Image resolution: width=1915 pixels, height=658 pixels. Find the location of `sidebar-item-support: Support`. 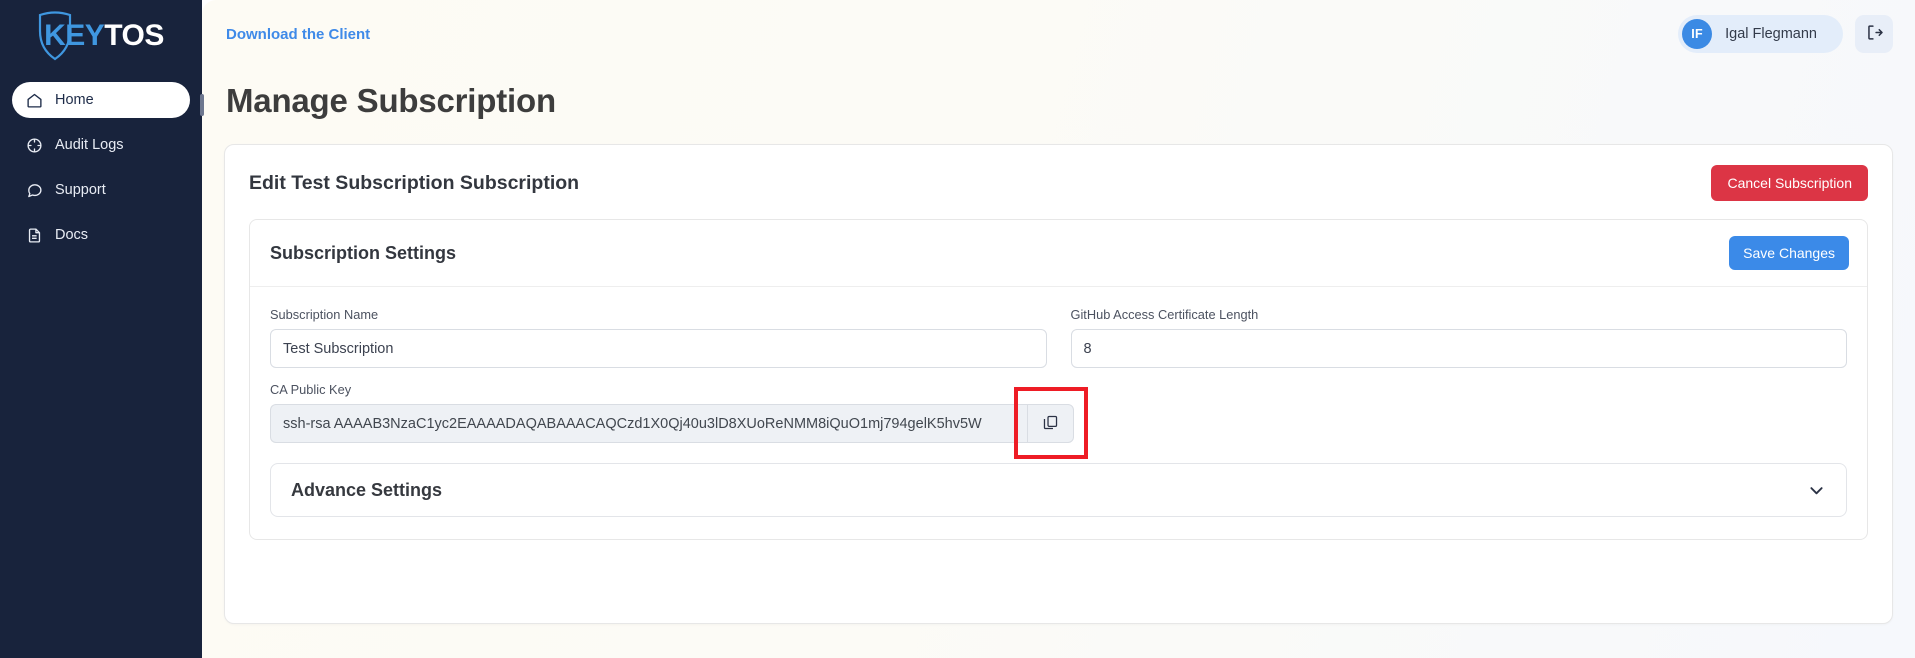

sidebar-item-support: Support is located at coordinates (101, 190).